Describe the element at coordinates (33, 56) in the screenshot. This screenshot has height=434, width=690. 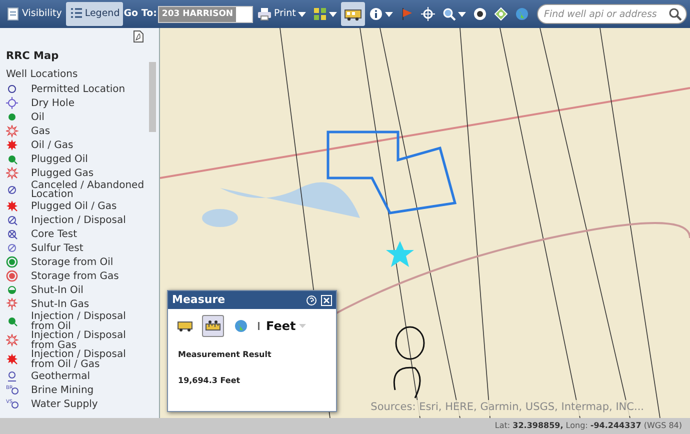
I see `legend-title: RRC Map` at that location.